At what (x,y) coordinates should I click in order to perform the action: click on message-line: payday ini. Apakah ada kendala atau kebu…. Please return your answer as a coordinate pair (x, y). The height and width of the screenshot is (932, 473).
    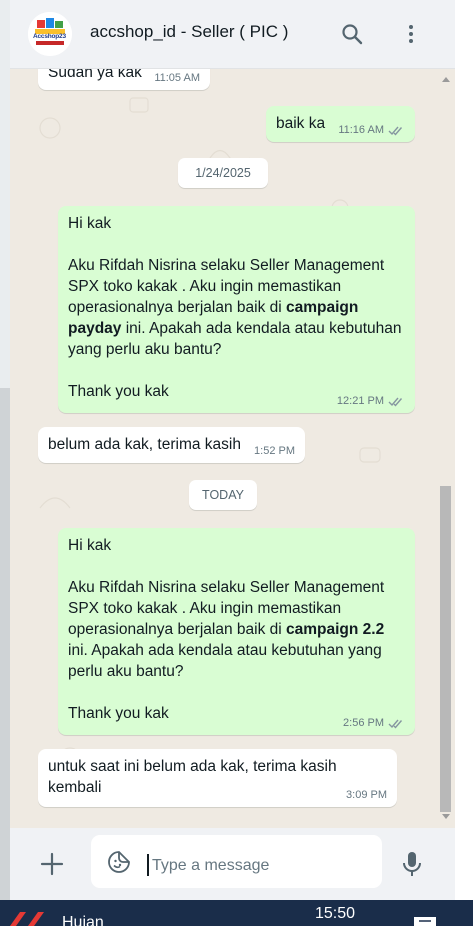
    Looking at the image, I should click on (235, 328).